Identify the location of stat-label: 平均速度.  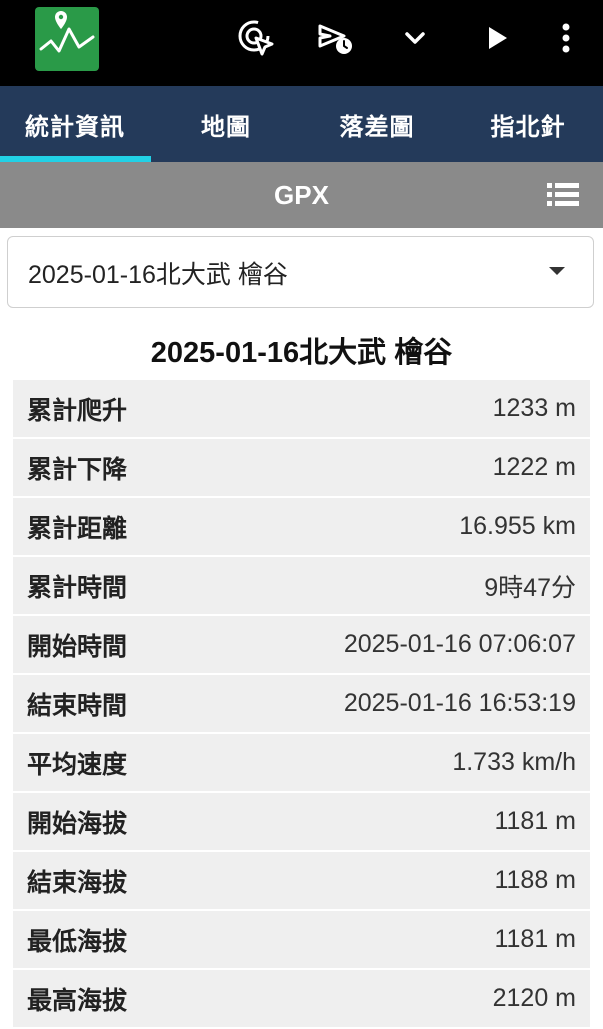
(77, 764).